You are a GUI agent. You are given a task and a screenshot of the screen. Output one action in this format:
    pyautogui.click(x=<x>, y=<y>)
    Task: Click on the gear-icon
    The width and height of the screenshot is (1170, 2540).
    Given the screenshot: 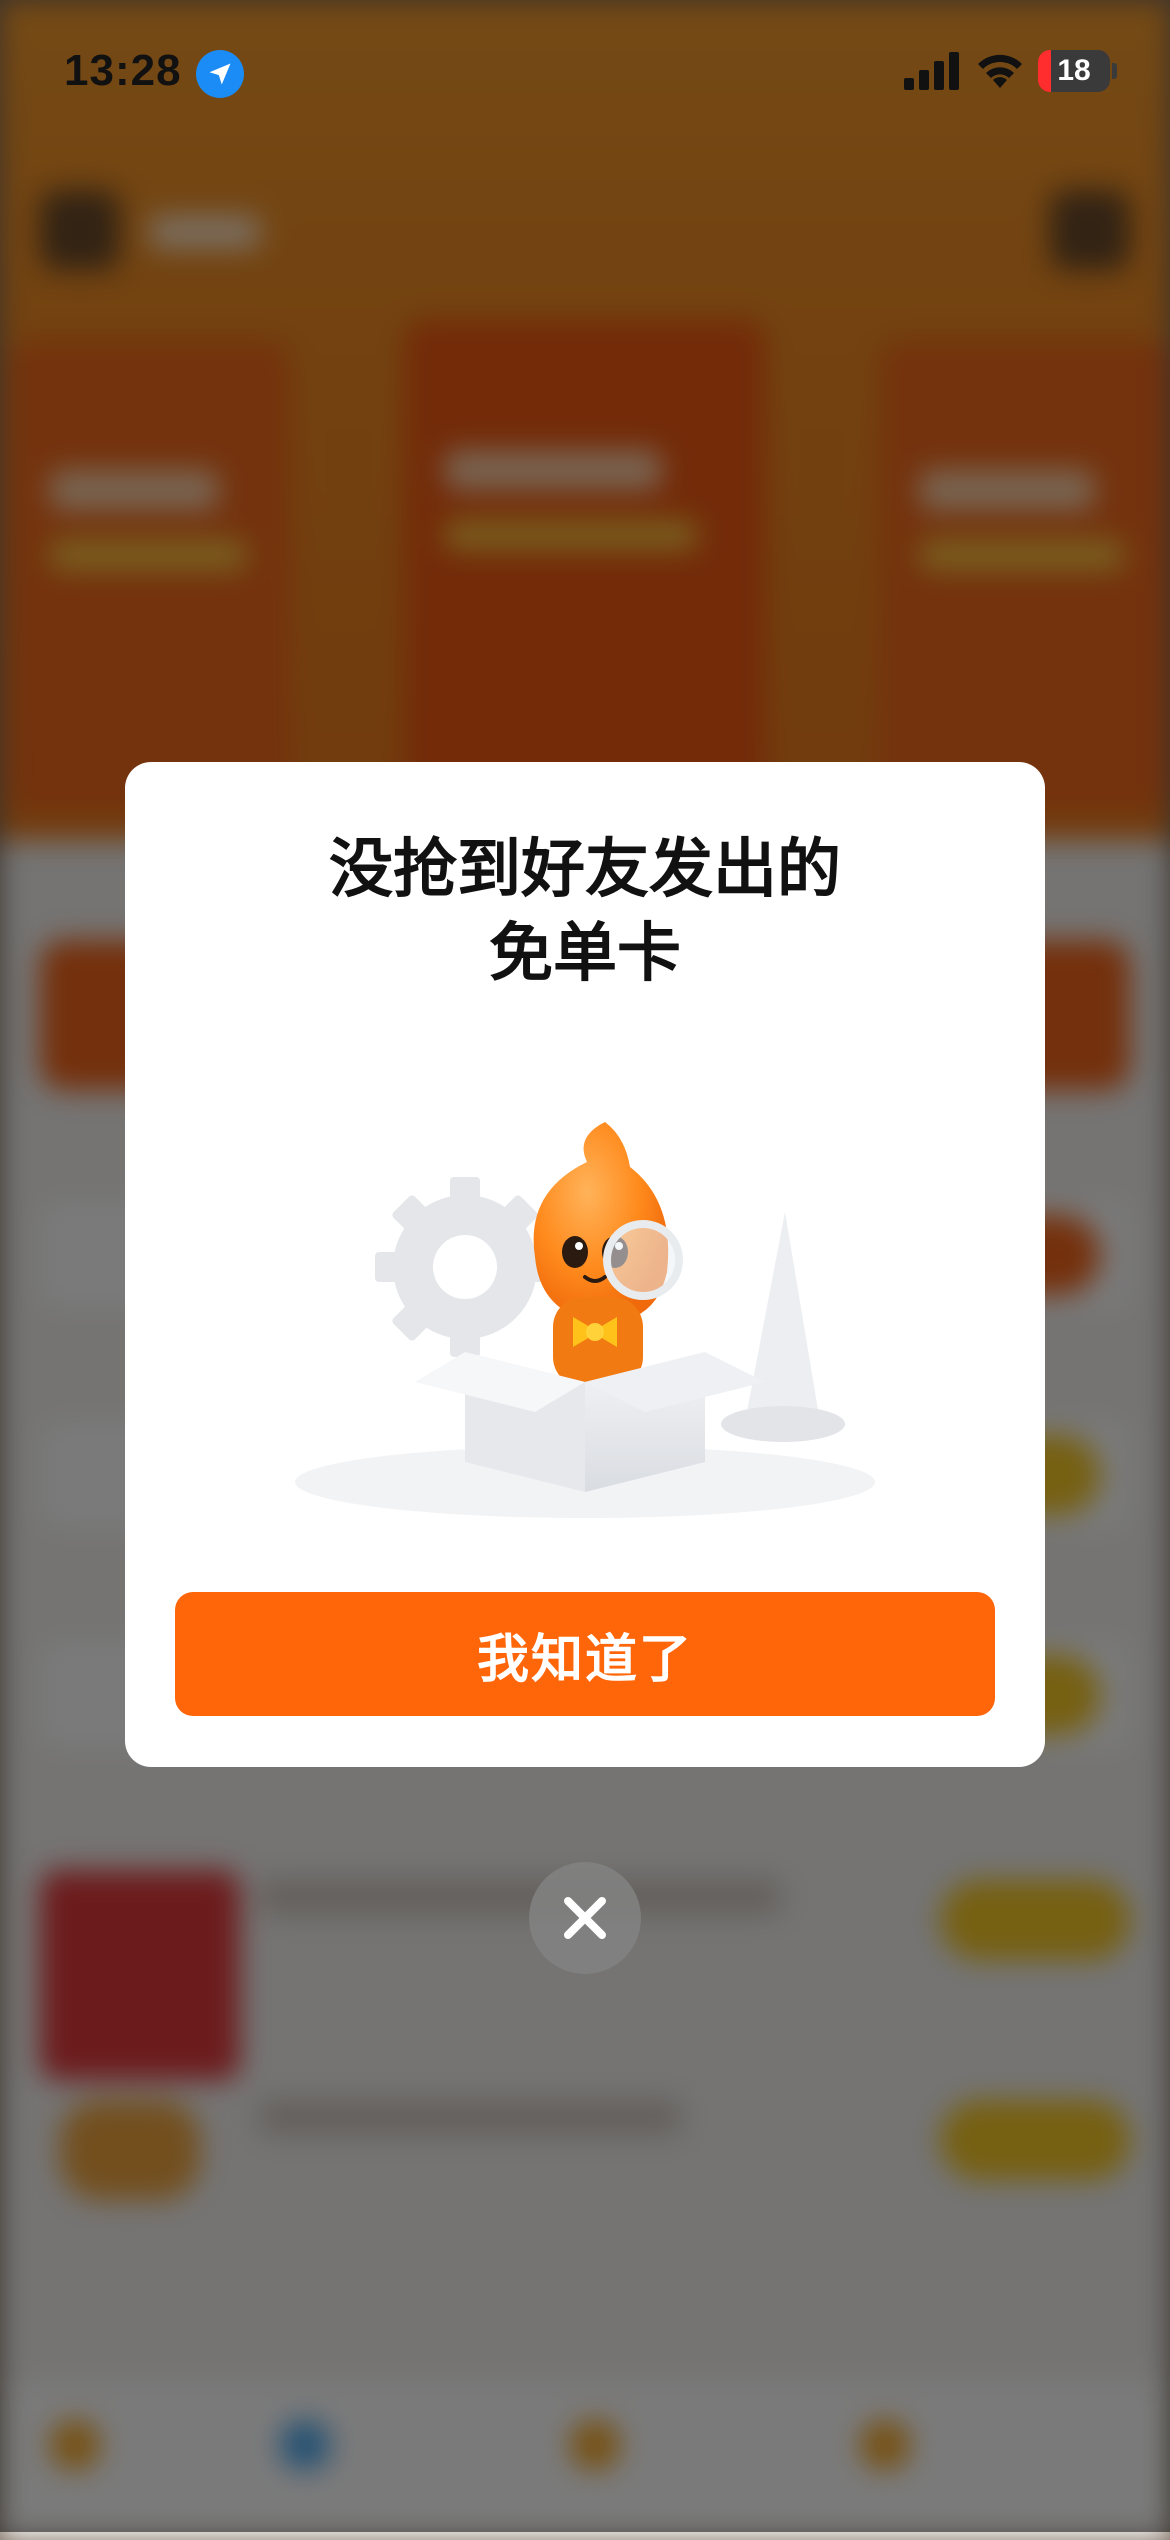 What is the action you would take?
    pyautogui.click(x=465, y=1267)
    